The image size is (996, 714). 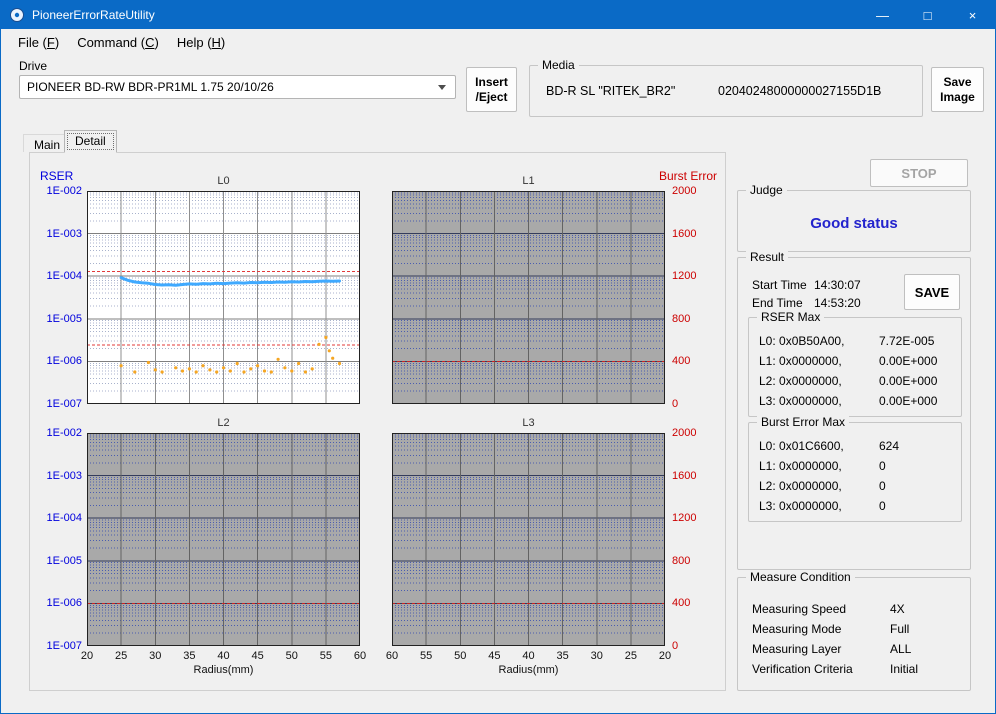 I want to click on insert-eject-label-line2: /Eject, so click(x=491, y=96).